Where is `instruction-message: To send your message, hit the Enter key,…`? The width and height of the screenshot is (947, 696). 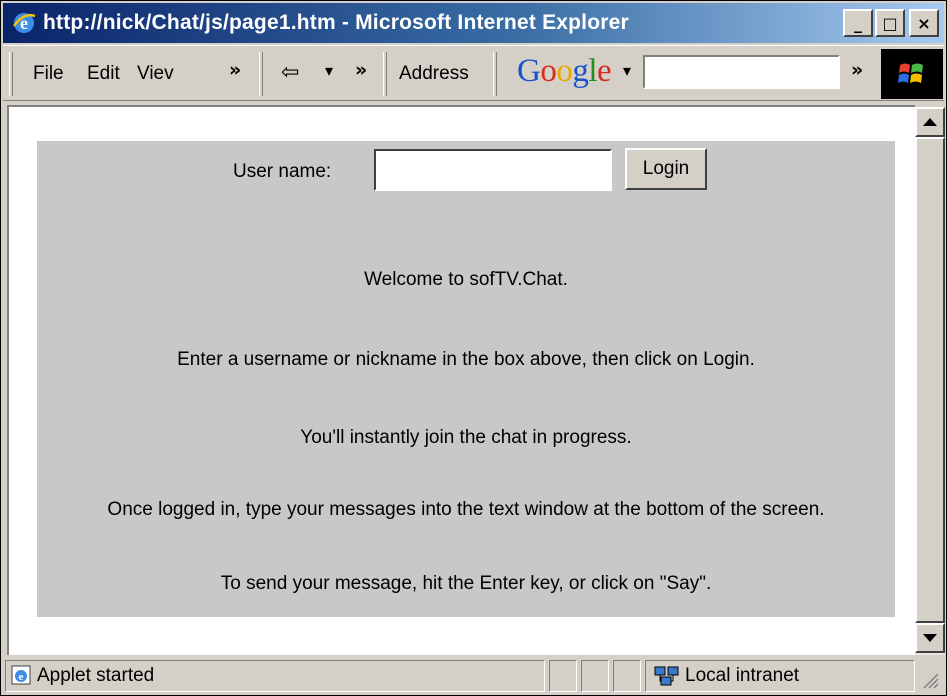 instruction-message: To send your message, hit the Enter key,… is located at coordinates (466, 583).